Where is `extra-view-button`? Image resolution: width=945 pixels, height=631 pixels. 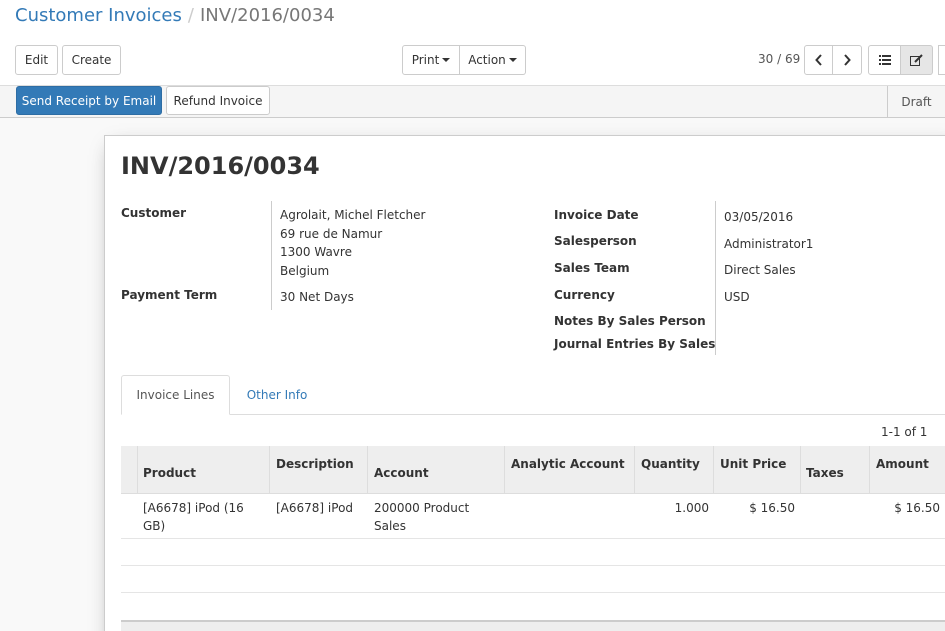 extra-view-button is located at coordinates (941, 60).